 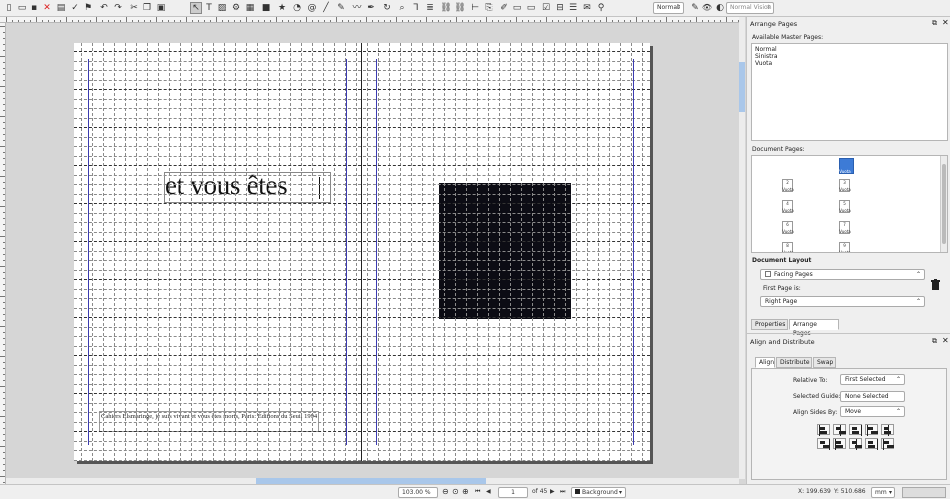 I want to click on link-frames-icon: ⛓, so click(x=446, y=8).